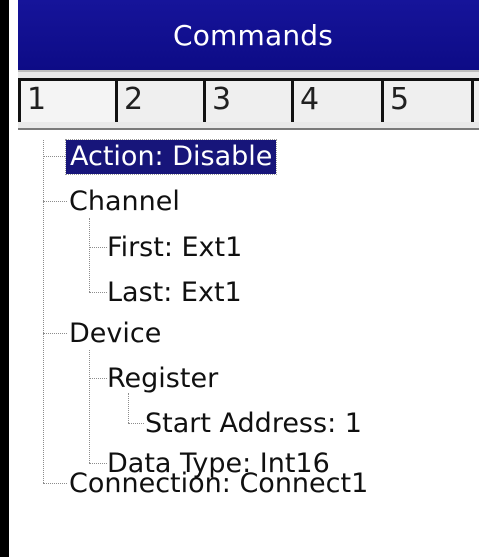 The height and width of the screenshot is (557, 479). Describe the element at coordinates (218, 484) in the screenshot. I see `tree-node-connection: Connection: Connect1` at that location.